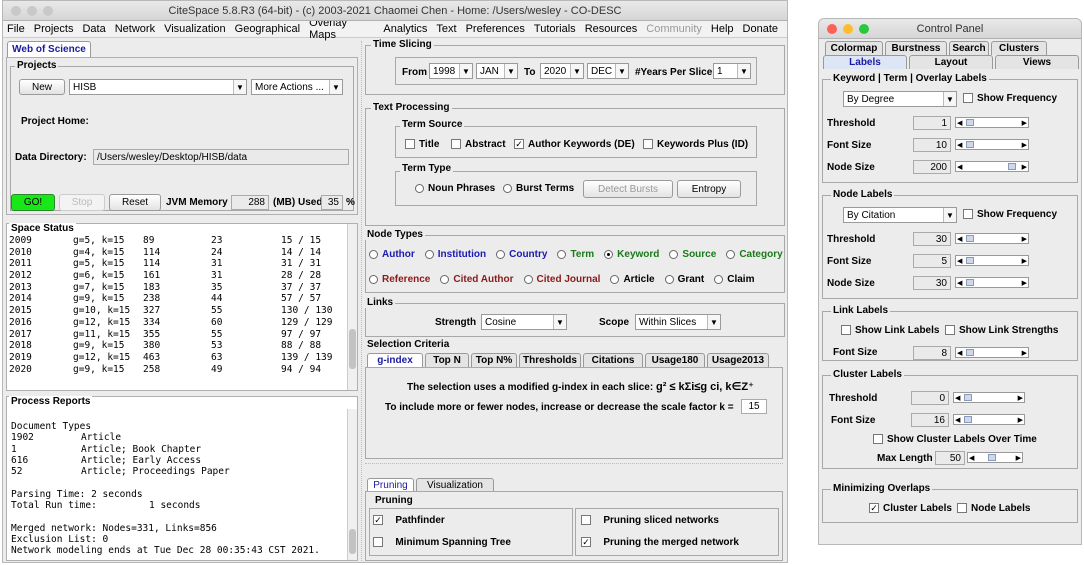  I want to click on tab-search: Search, so click(969, 48).